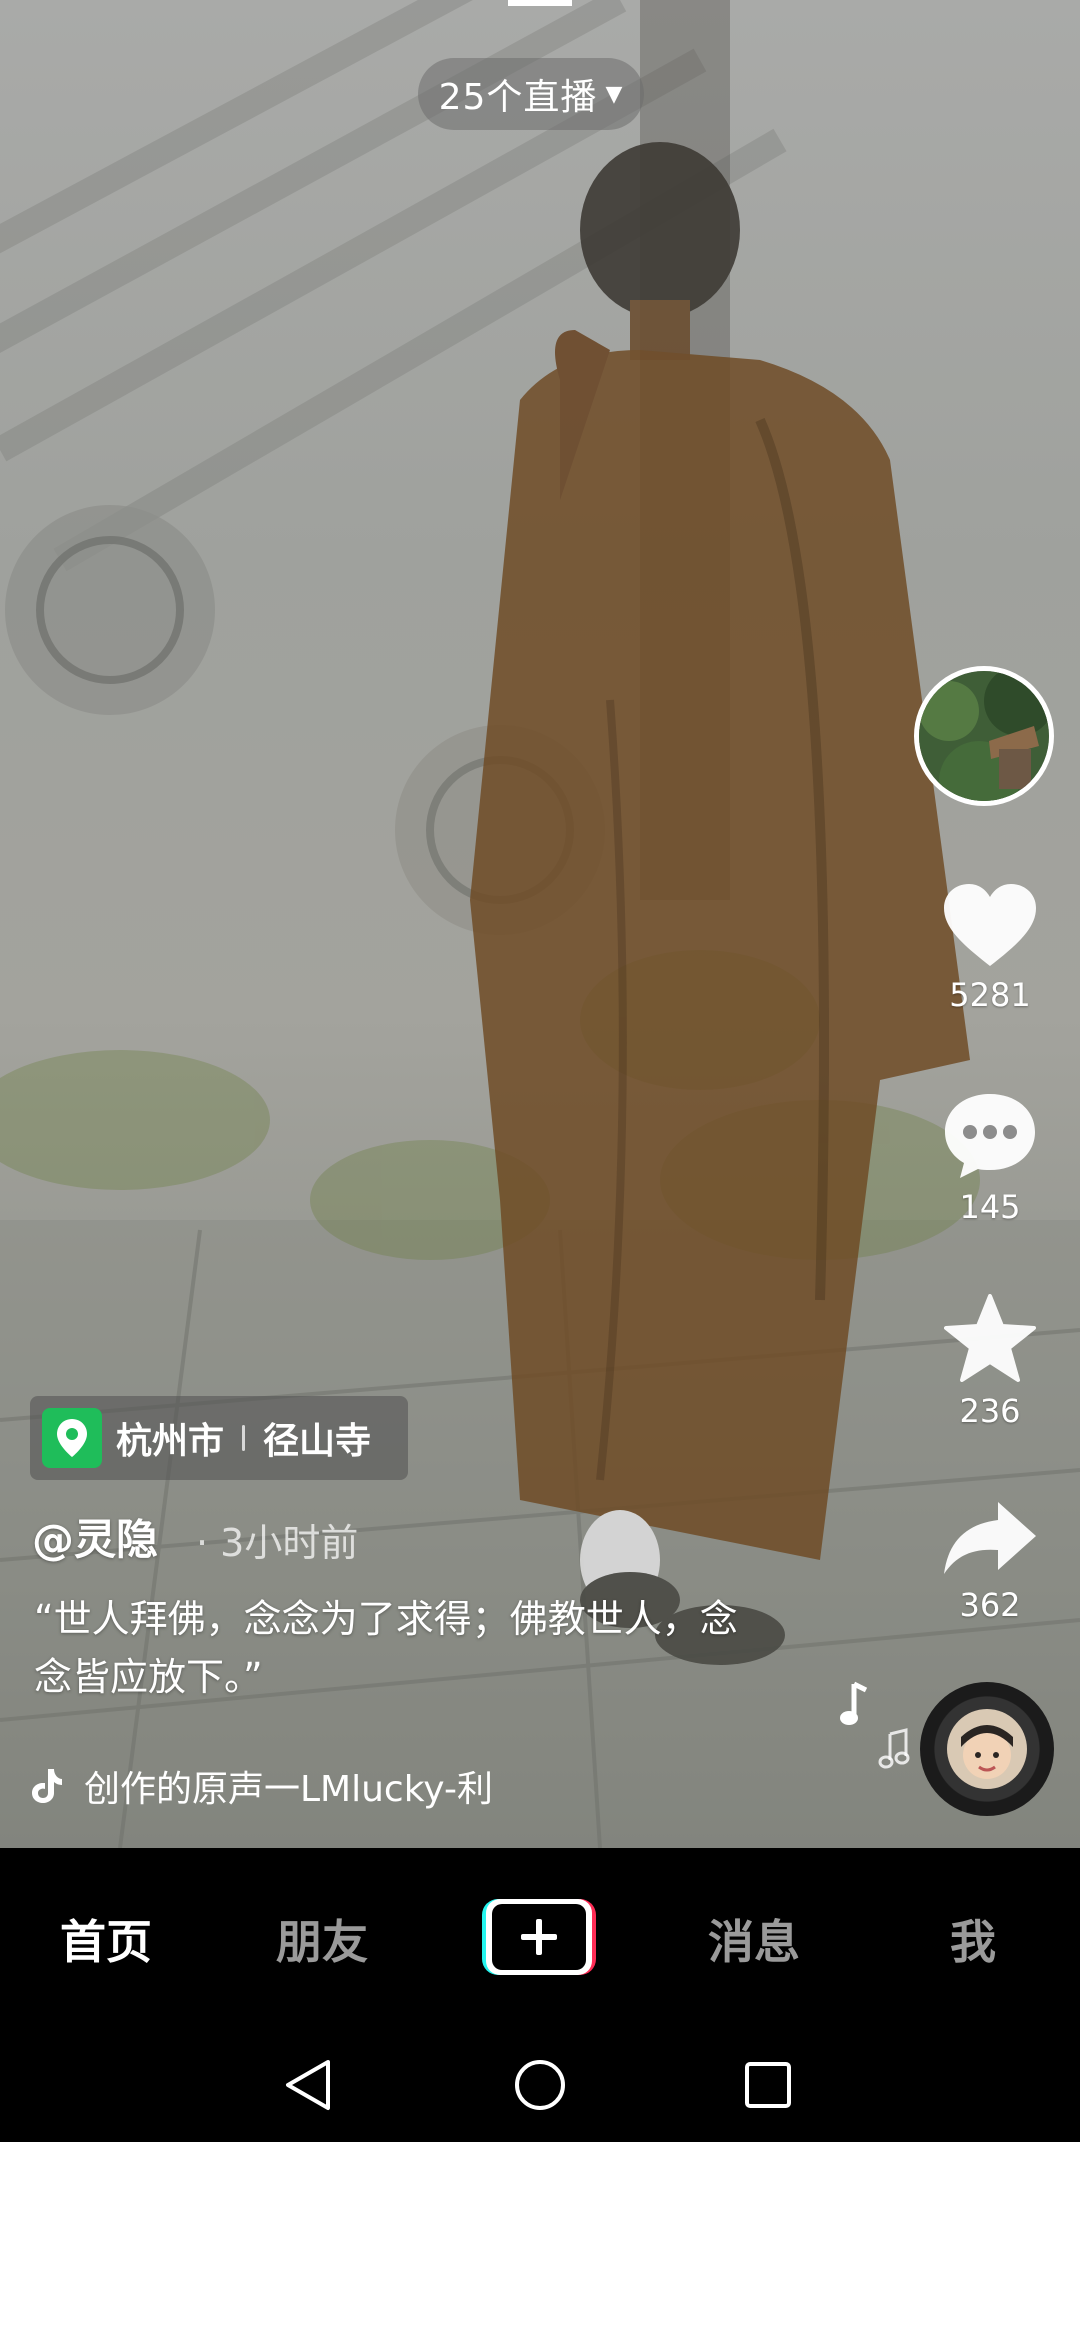 This screenshot has height=2340, width=1080. Describe the element at coordinates (47, 1786) in the screenshot. I see `tiktok-note-icon` at that location.